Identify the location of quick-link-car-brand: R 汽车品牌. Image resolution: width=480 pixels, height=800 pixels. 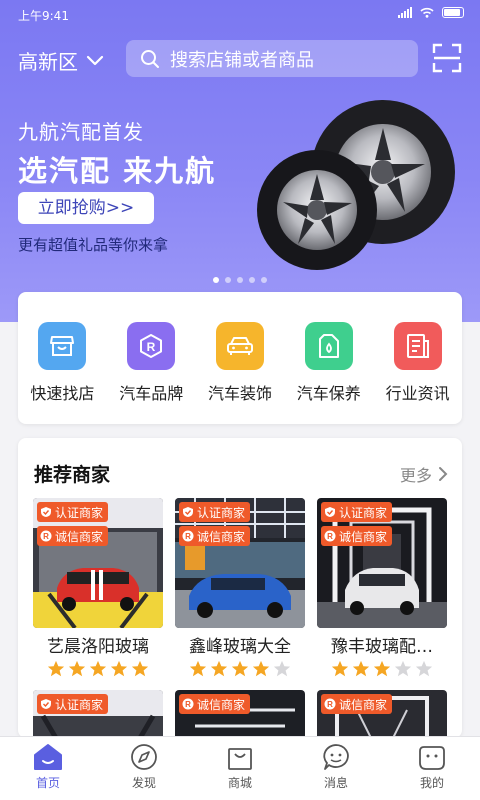
(151, 358).